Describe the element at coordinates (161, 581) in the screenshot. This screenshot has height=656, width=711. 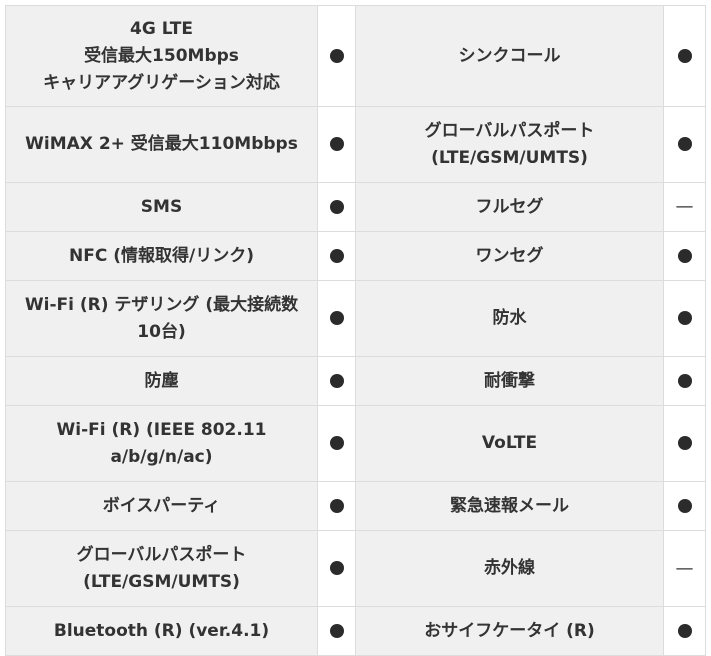
I see `left-feature-label-line: (LTE/GSM/UMTS)` at that location.